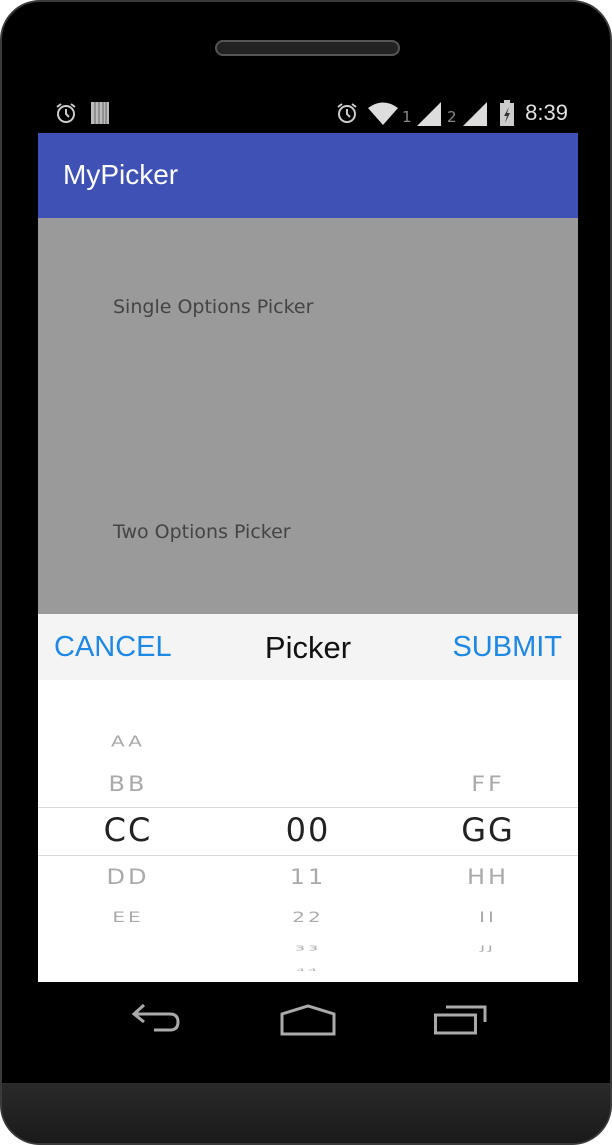  I want to click on picker-item: EE, so click(128, 917).